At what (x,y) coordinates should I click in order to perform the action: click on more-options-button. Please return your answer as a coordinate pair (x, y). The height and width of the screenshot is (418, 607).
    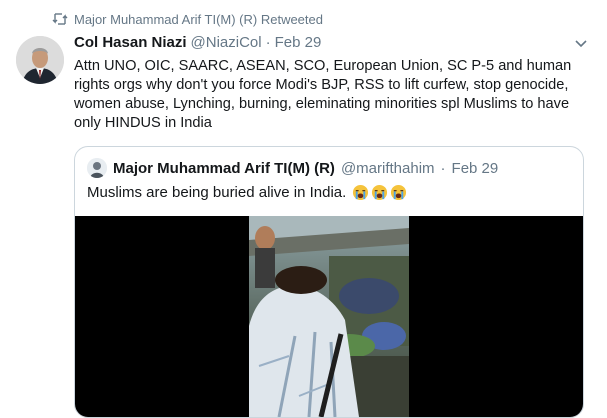
    Looking at the image, I should click on (581, 44).